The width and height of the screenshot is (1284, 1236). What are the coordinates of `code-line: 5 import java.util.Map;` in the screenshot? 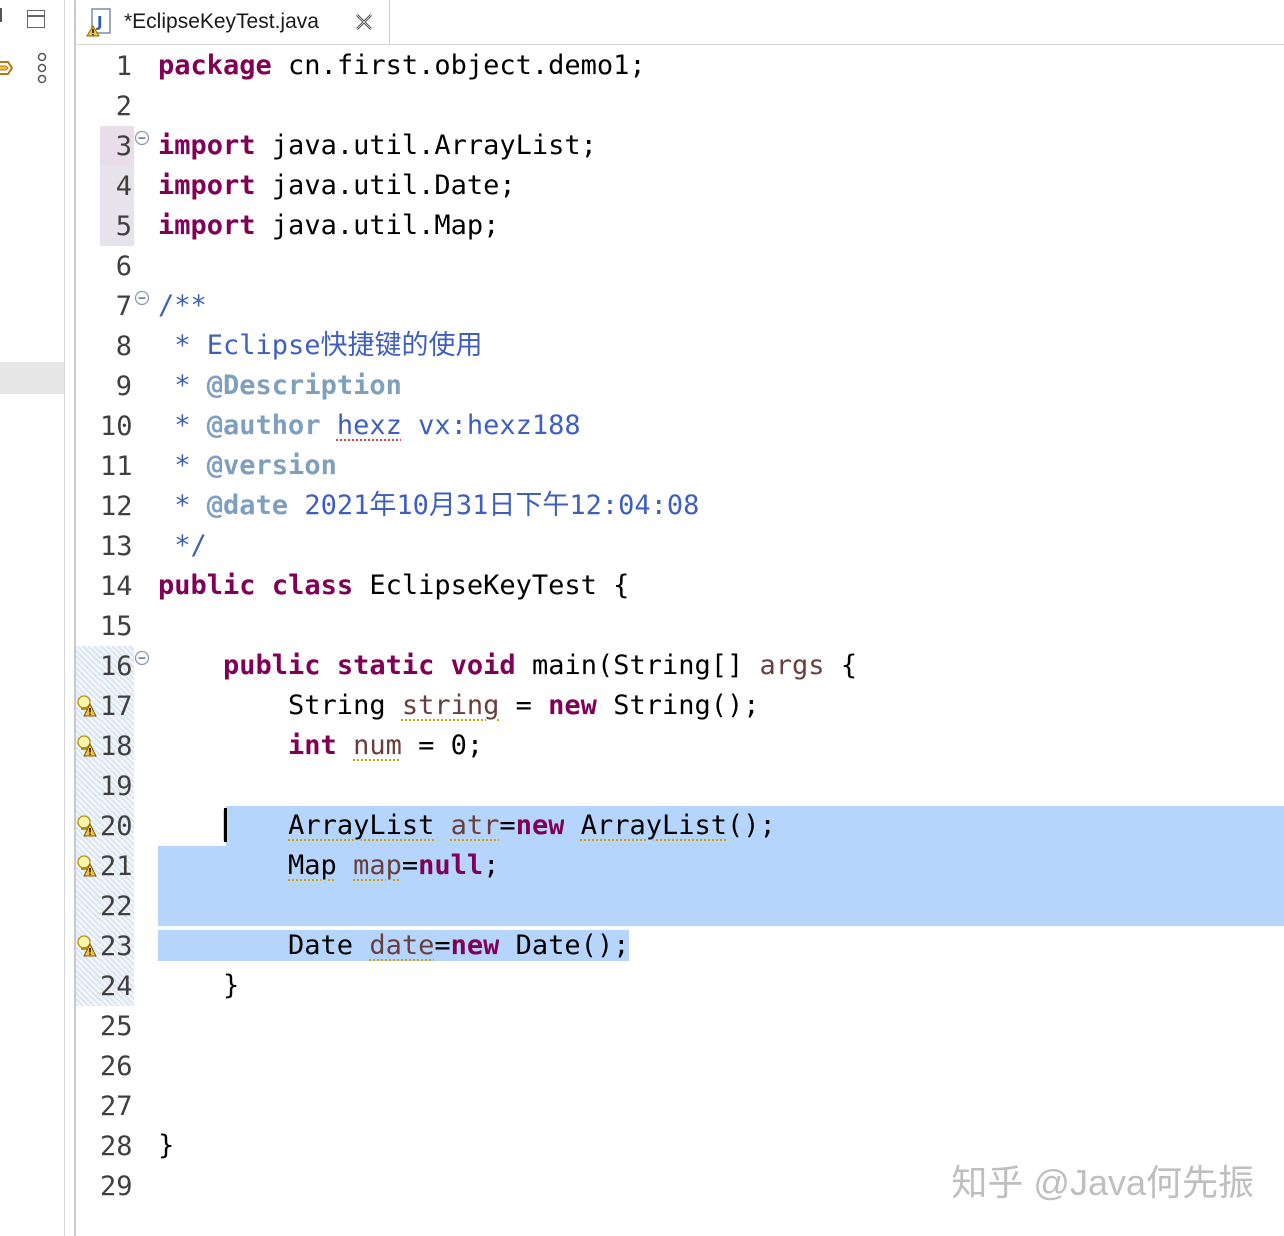 It's located at (680, 226).